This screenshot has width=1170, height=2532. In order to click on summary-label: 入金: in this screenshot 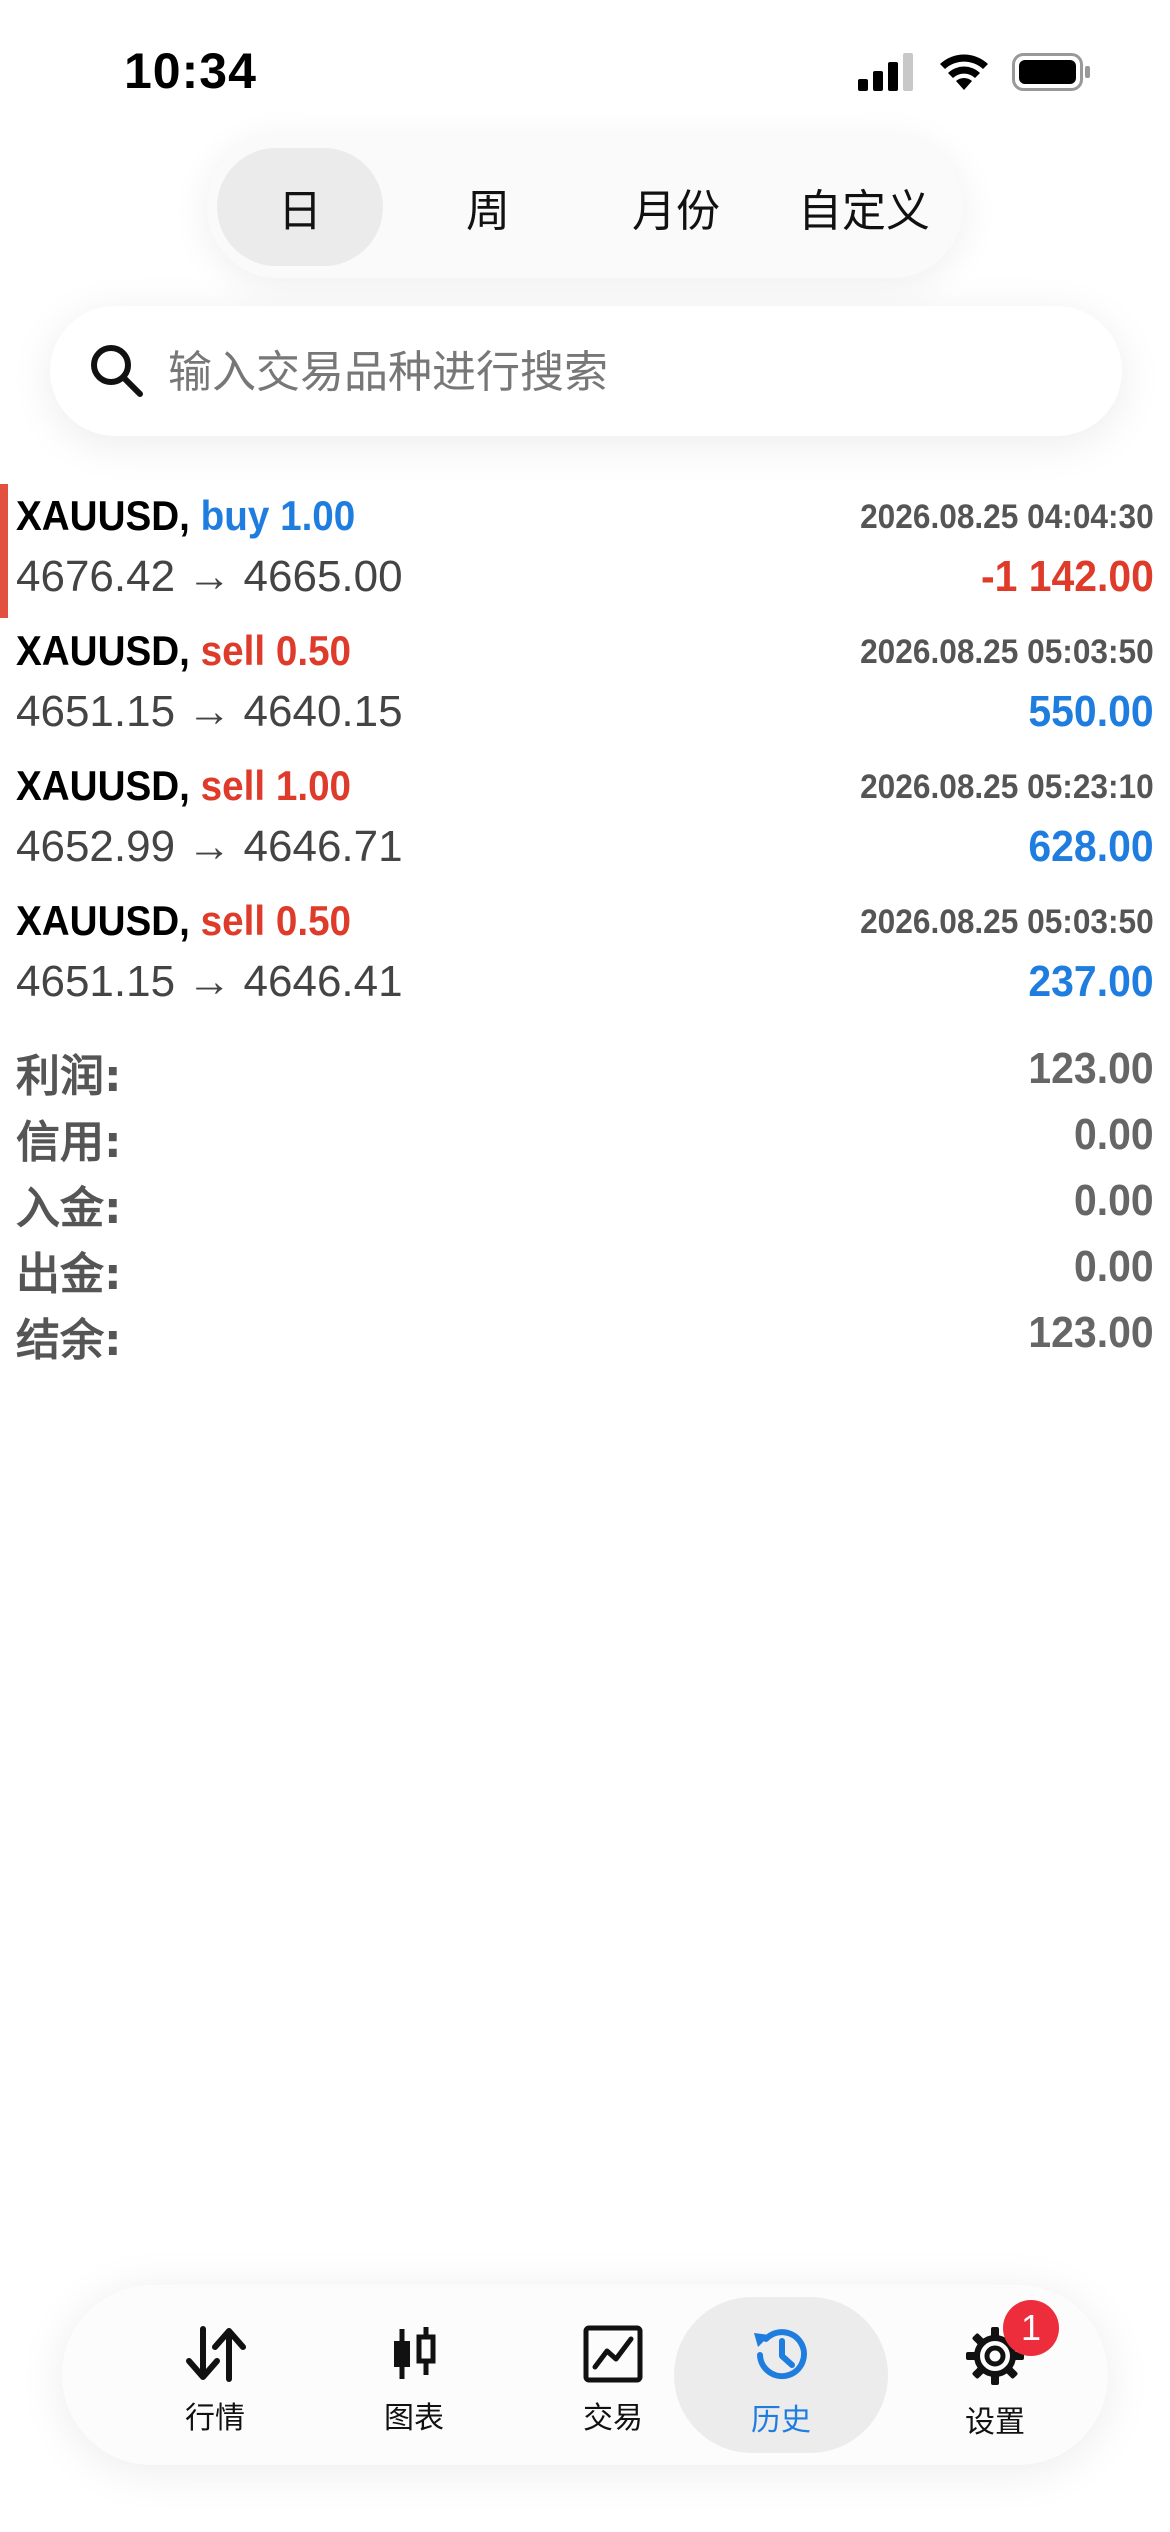, I will do `click(69, 1208)`.